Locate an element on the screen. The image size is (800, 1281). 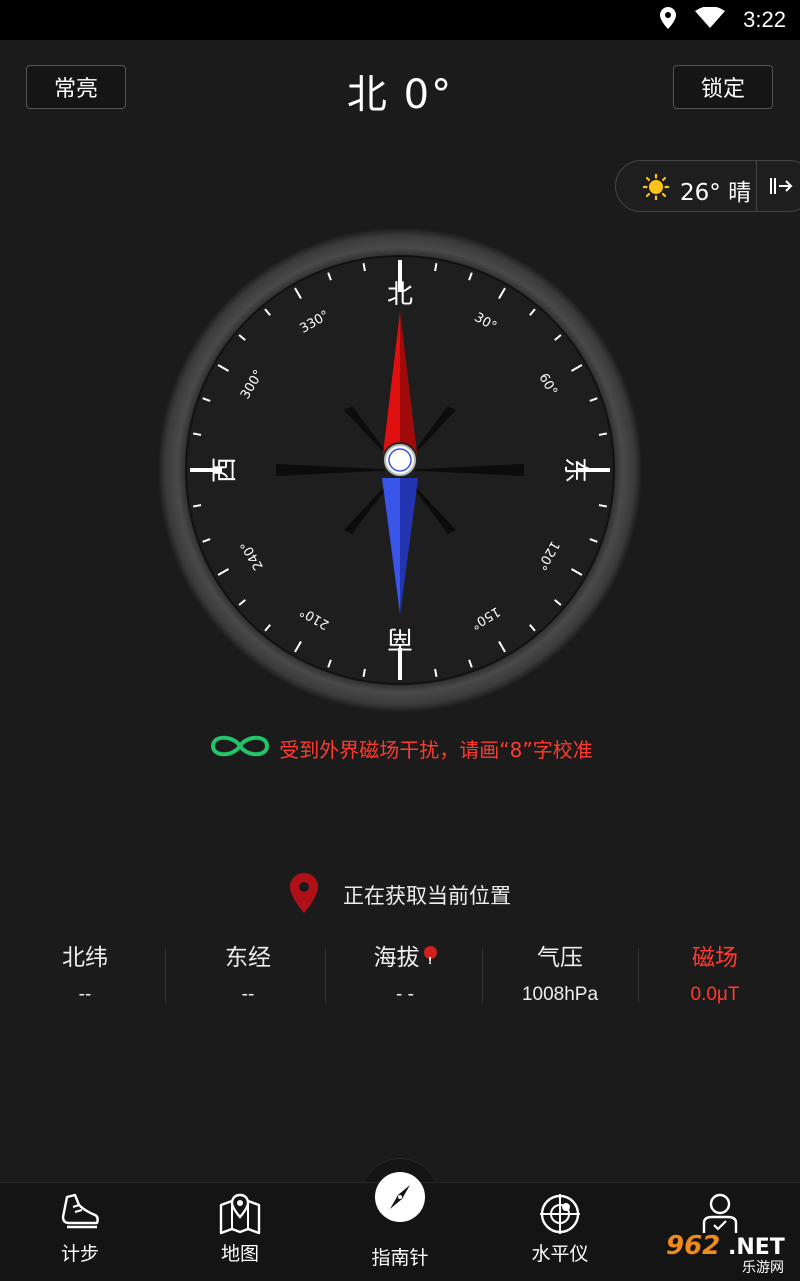
stat-latitude: 北纬 -- is located at coordinates (85, 973).